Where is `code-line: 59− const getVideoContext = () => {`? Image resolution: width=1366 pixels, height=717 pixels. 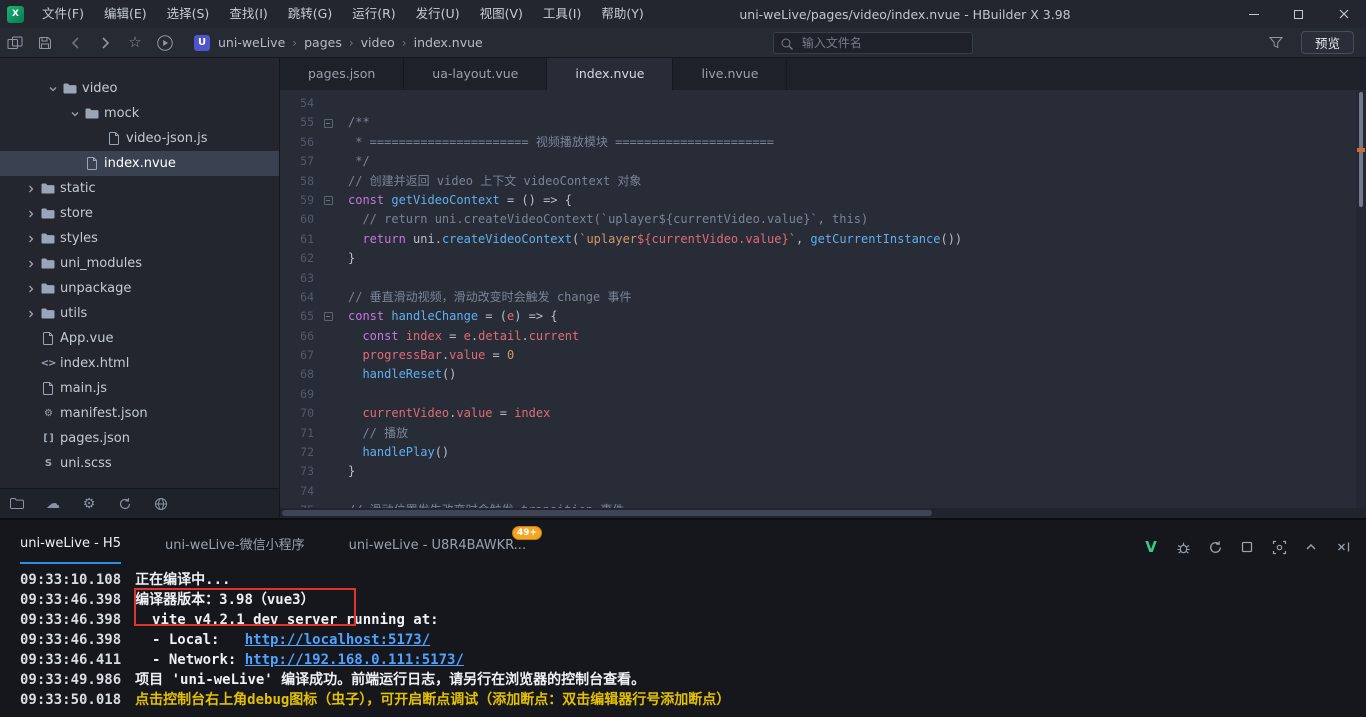
code-line: 59− const getVideoContext = () => { is located at coordinates (823, 200).